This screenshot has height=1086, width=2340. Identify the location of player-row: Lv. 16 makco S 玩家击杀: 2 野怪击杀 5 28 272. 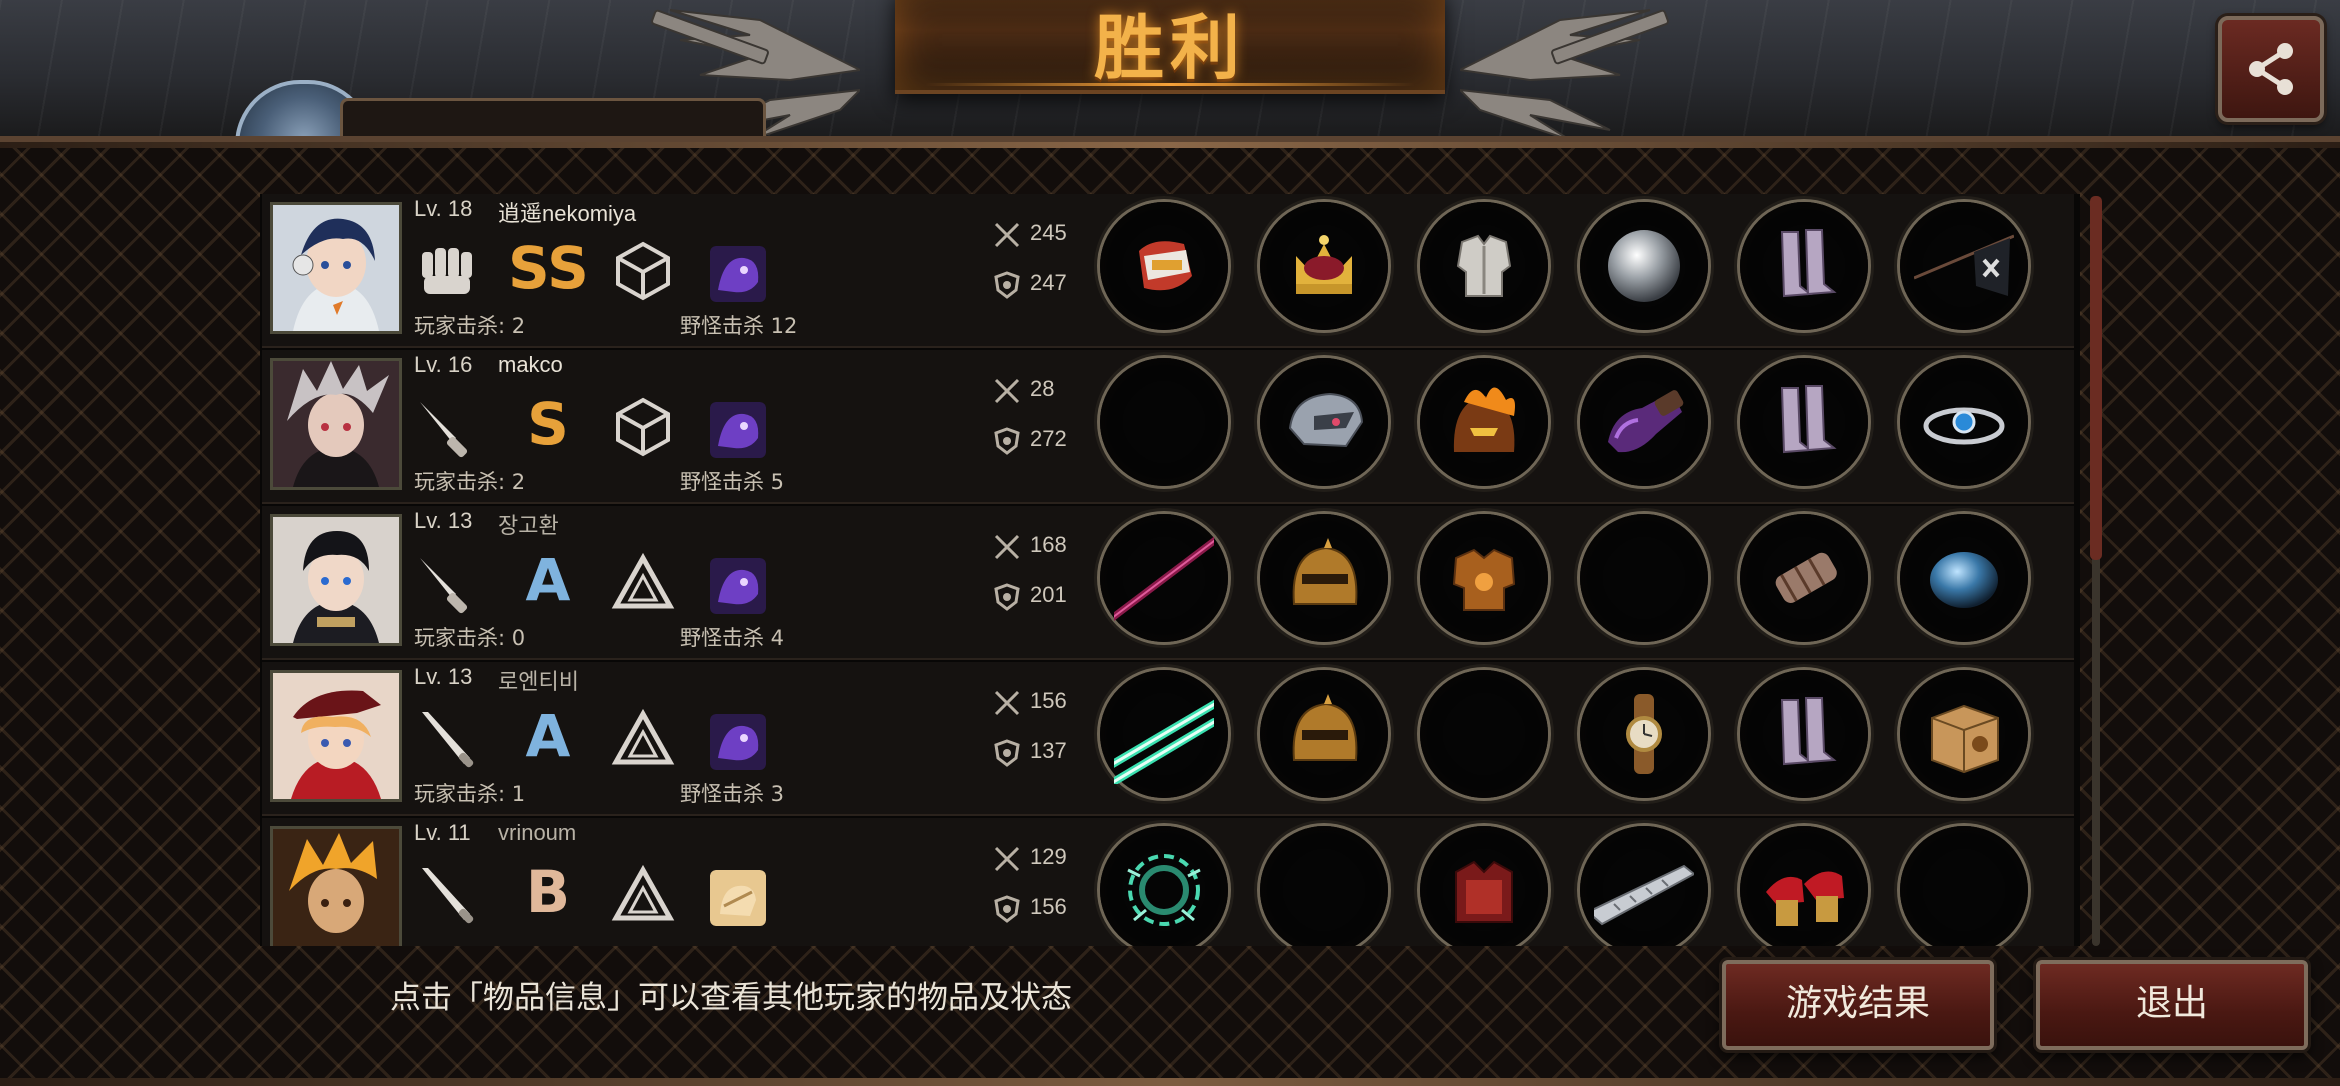
(1168, 427).